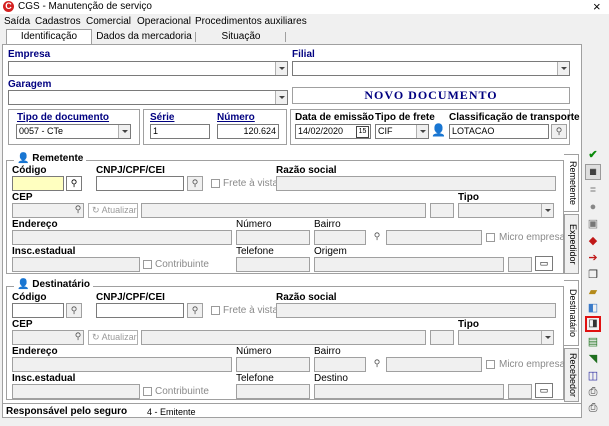  Describe the element at coordinates (362, 132) in the screenshot. I see `calendar-icon: 15` at that location.